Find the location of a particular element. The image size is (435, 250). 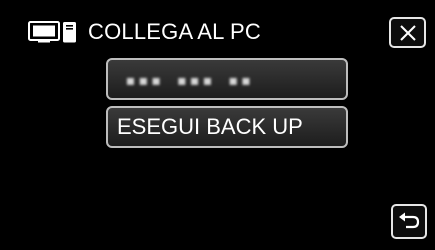

backup-button: ESEGUI BACK UP is located at coordinates (227, 127).